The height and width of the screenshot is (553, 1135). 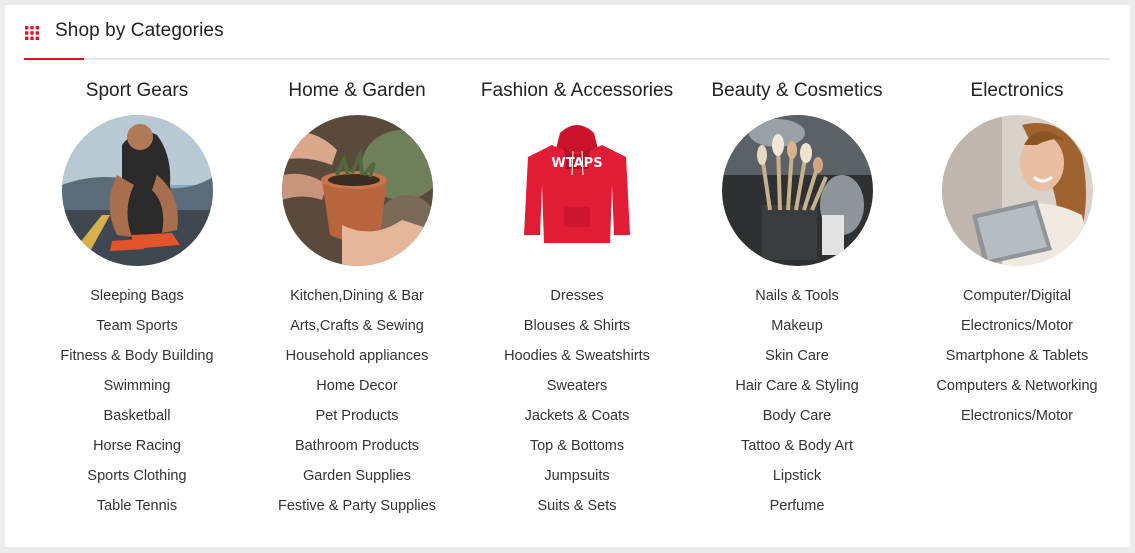 I want to click on category-link: Bathroom Products, so click(x=357, y=446).